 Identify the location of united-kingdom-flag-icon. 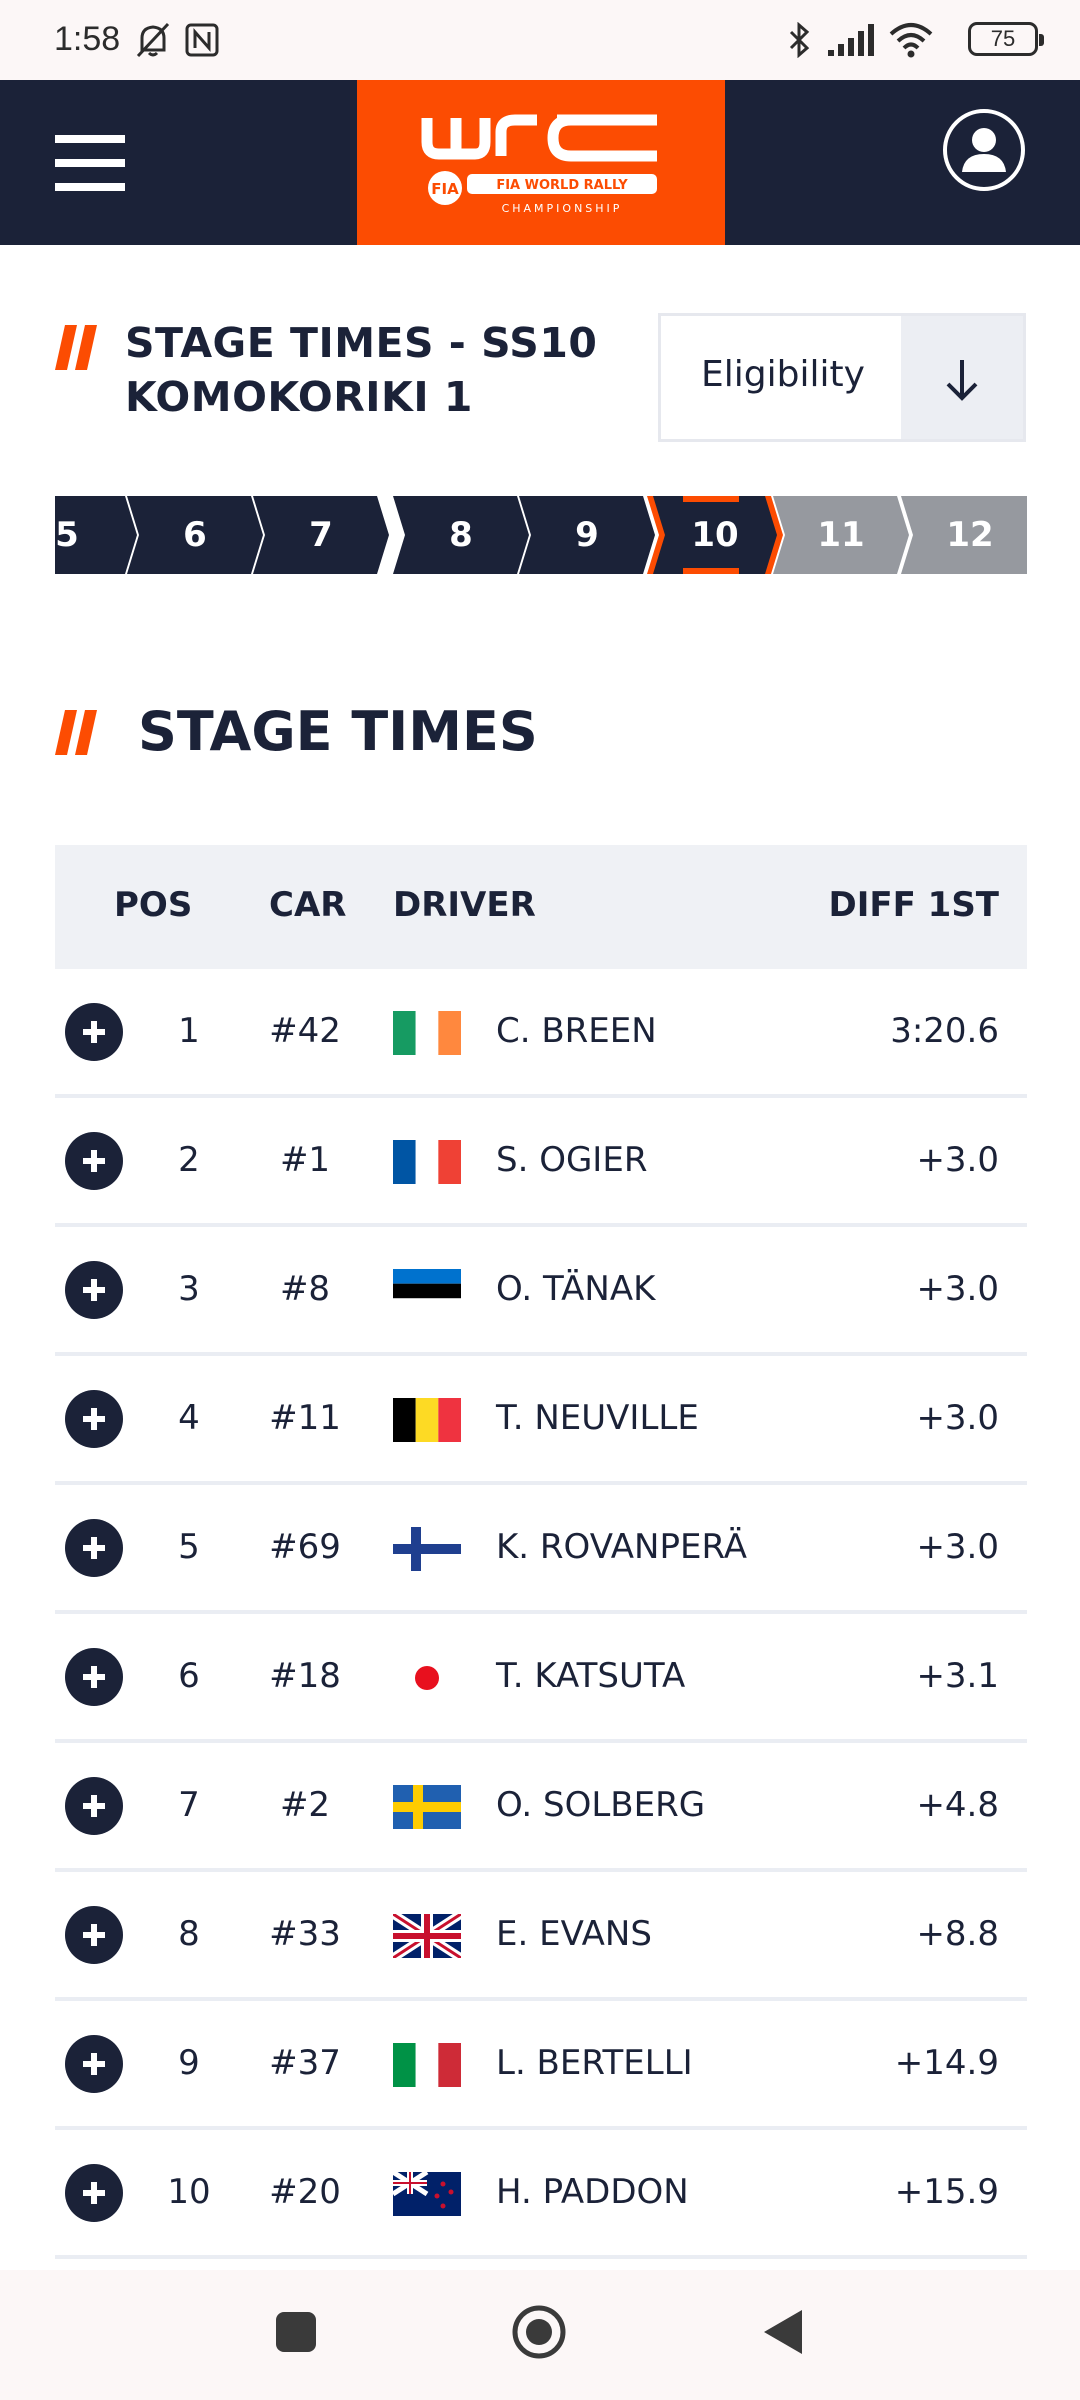
(427, 1936).